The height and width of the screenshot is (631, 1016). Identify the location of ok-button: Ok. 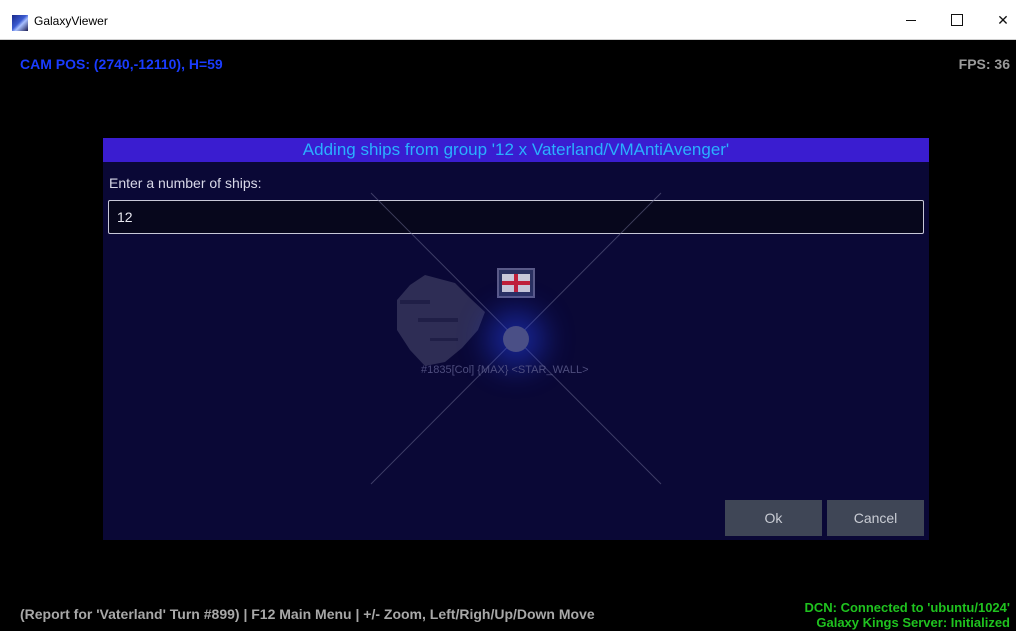
(773, 518).